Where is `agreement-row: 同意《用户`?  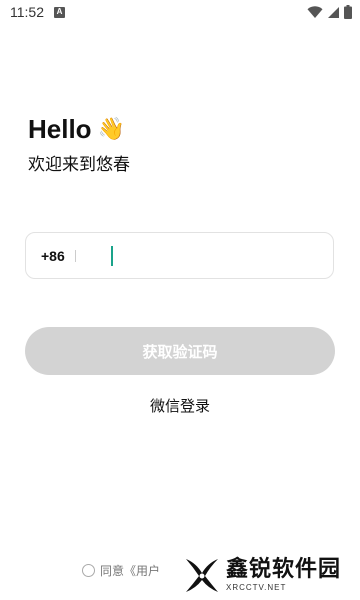 agreement-row: 同意《用户 is located at coordinates (121, 570).